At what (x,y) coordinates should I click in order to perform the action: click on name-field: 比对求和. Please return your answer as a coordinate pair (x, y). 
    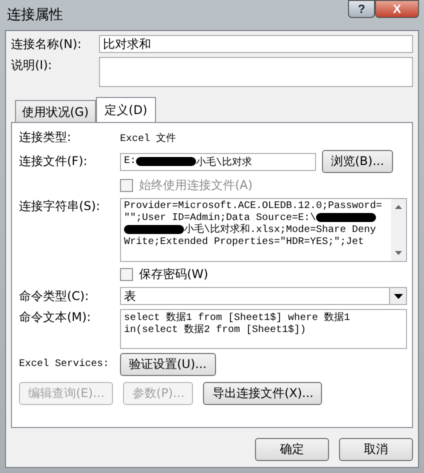
    Looking at the image, I should click on (256, 44).